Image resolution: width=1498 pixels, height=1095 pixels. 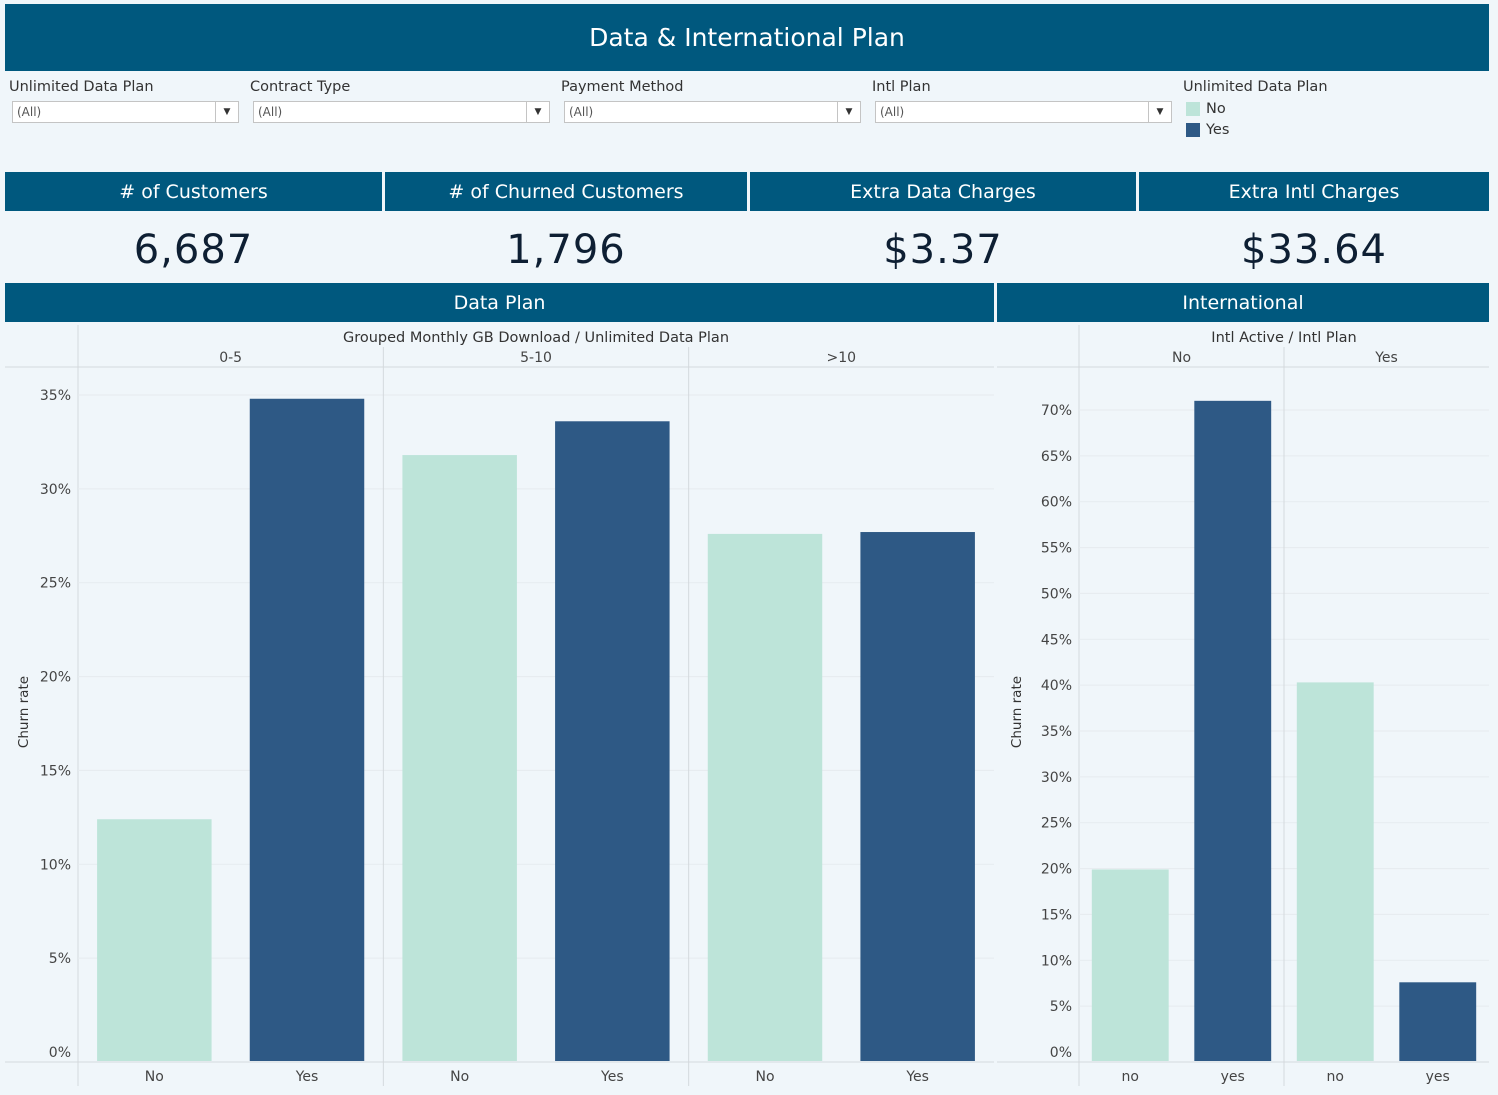 I want to click on group-label: No, so click(x=1181, y=358).